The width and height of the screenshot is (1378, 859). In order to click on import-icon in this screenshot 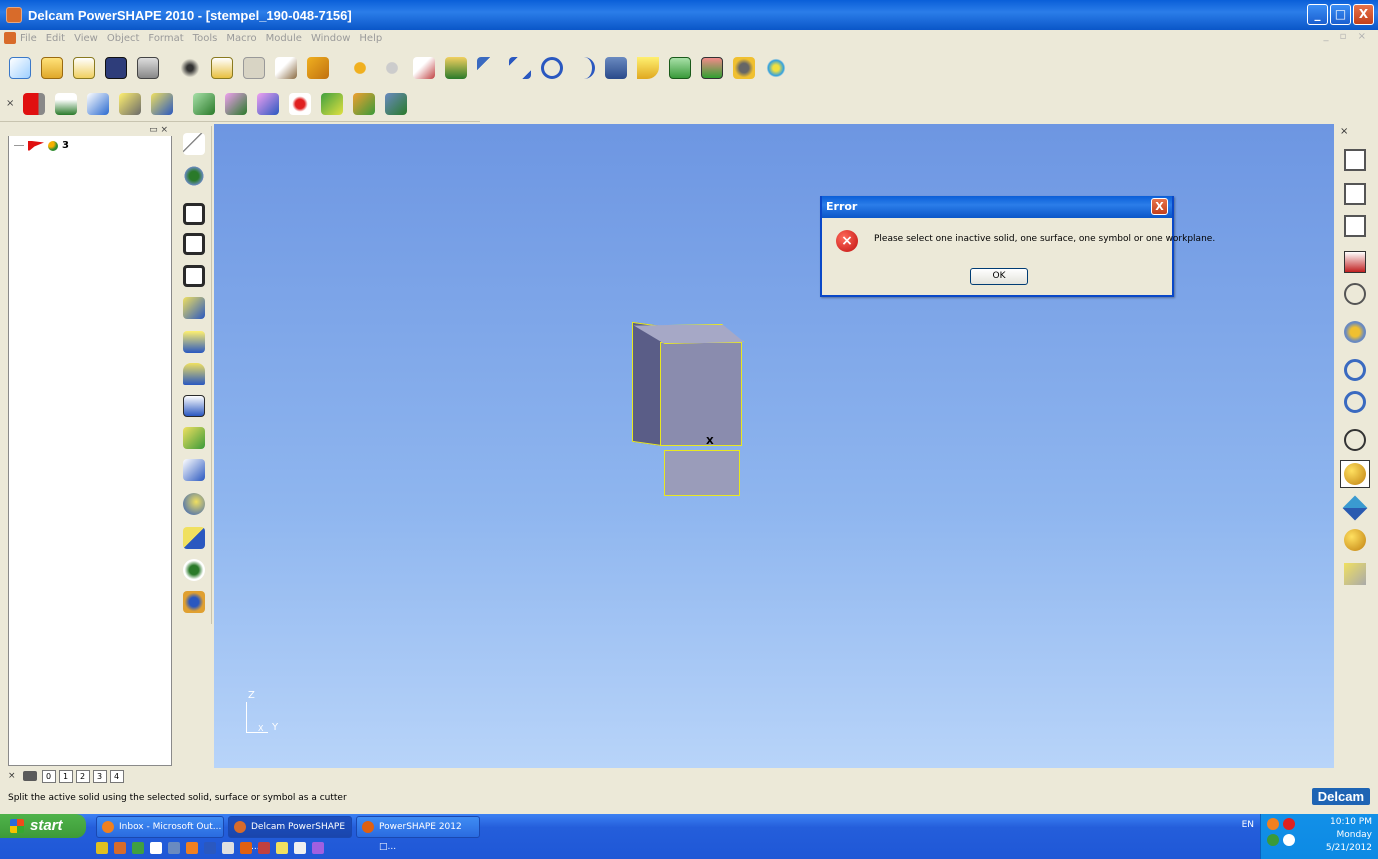, I will do `click(84, 68)`.